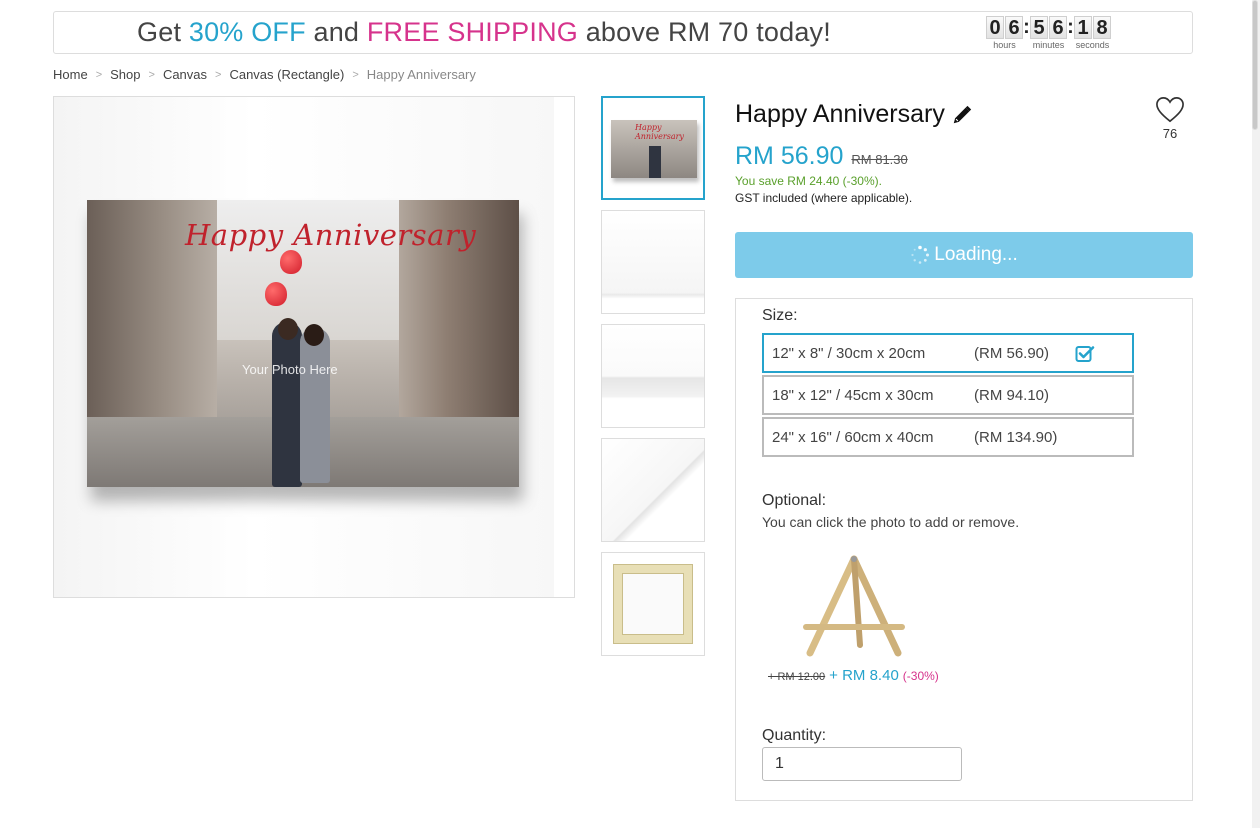 Image resolution: width=1260 pixels, height=828 pixels. I want to click on countdown-seconds-label: seconds, so click(1092, 45).